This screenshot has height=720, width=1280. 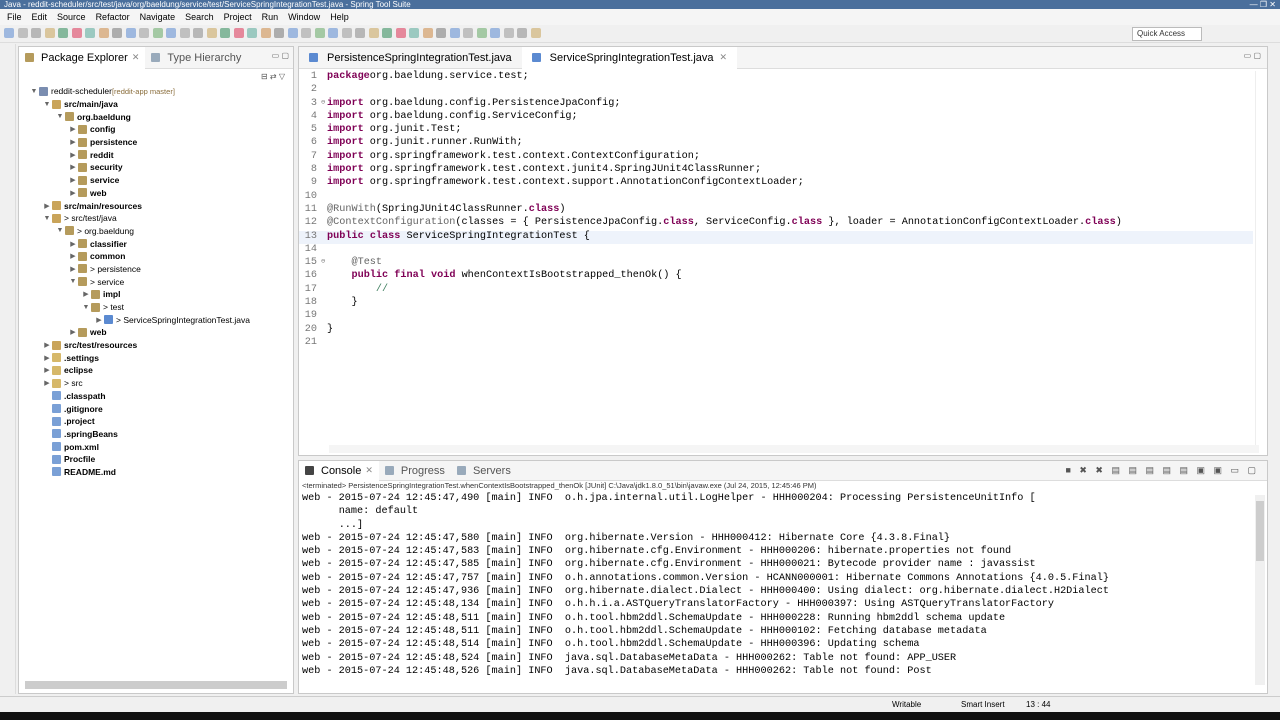 I want to click on menu-source: Source, so click(x=71, y=17).